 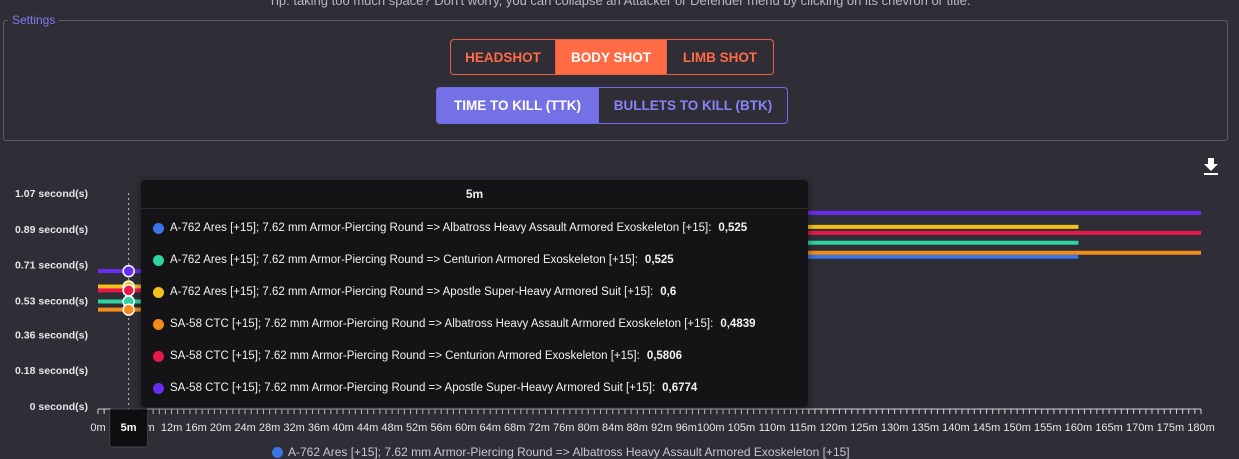 I want to click on tooltip-series-value: 0,4839, so click(x=738, y=324).